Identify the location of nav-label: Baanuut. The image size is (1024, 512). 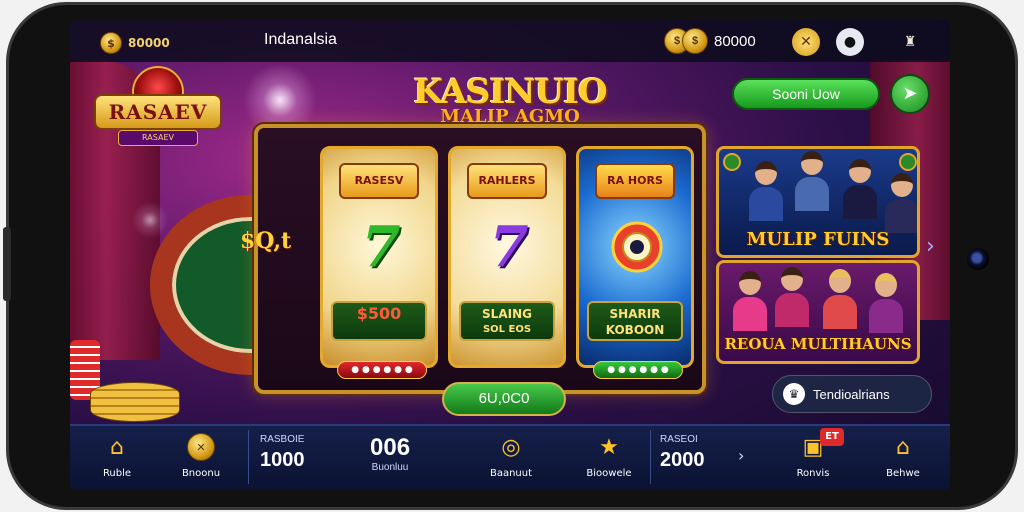
(511, 473).